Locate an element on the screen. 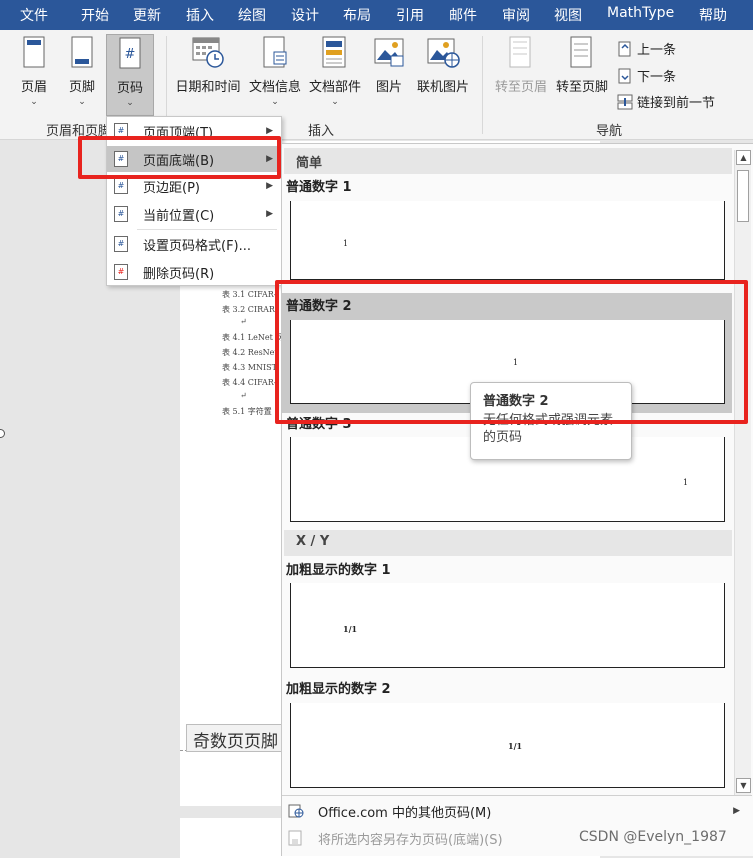 The image size is (753, 858). scrollbar-thumb is located at coordinates (743, 196).